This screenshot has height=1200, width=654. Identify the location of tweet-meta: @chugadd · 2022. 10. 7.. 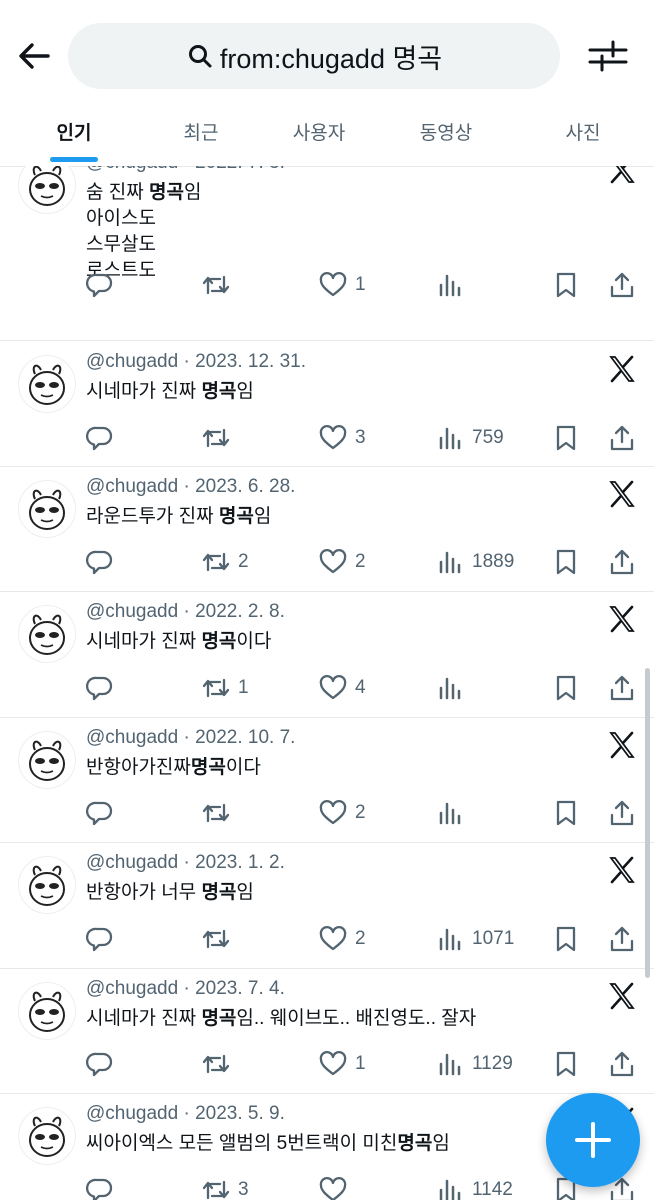
(190, 738).